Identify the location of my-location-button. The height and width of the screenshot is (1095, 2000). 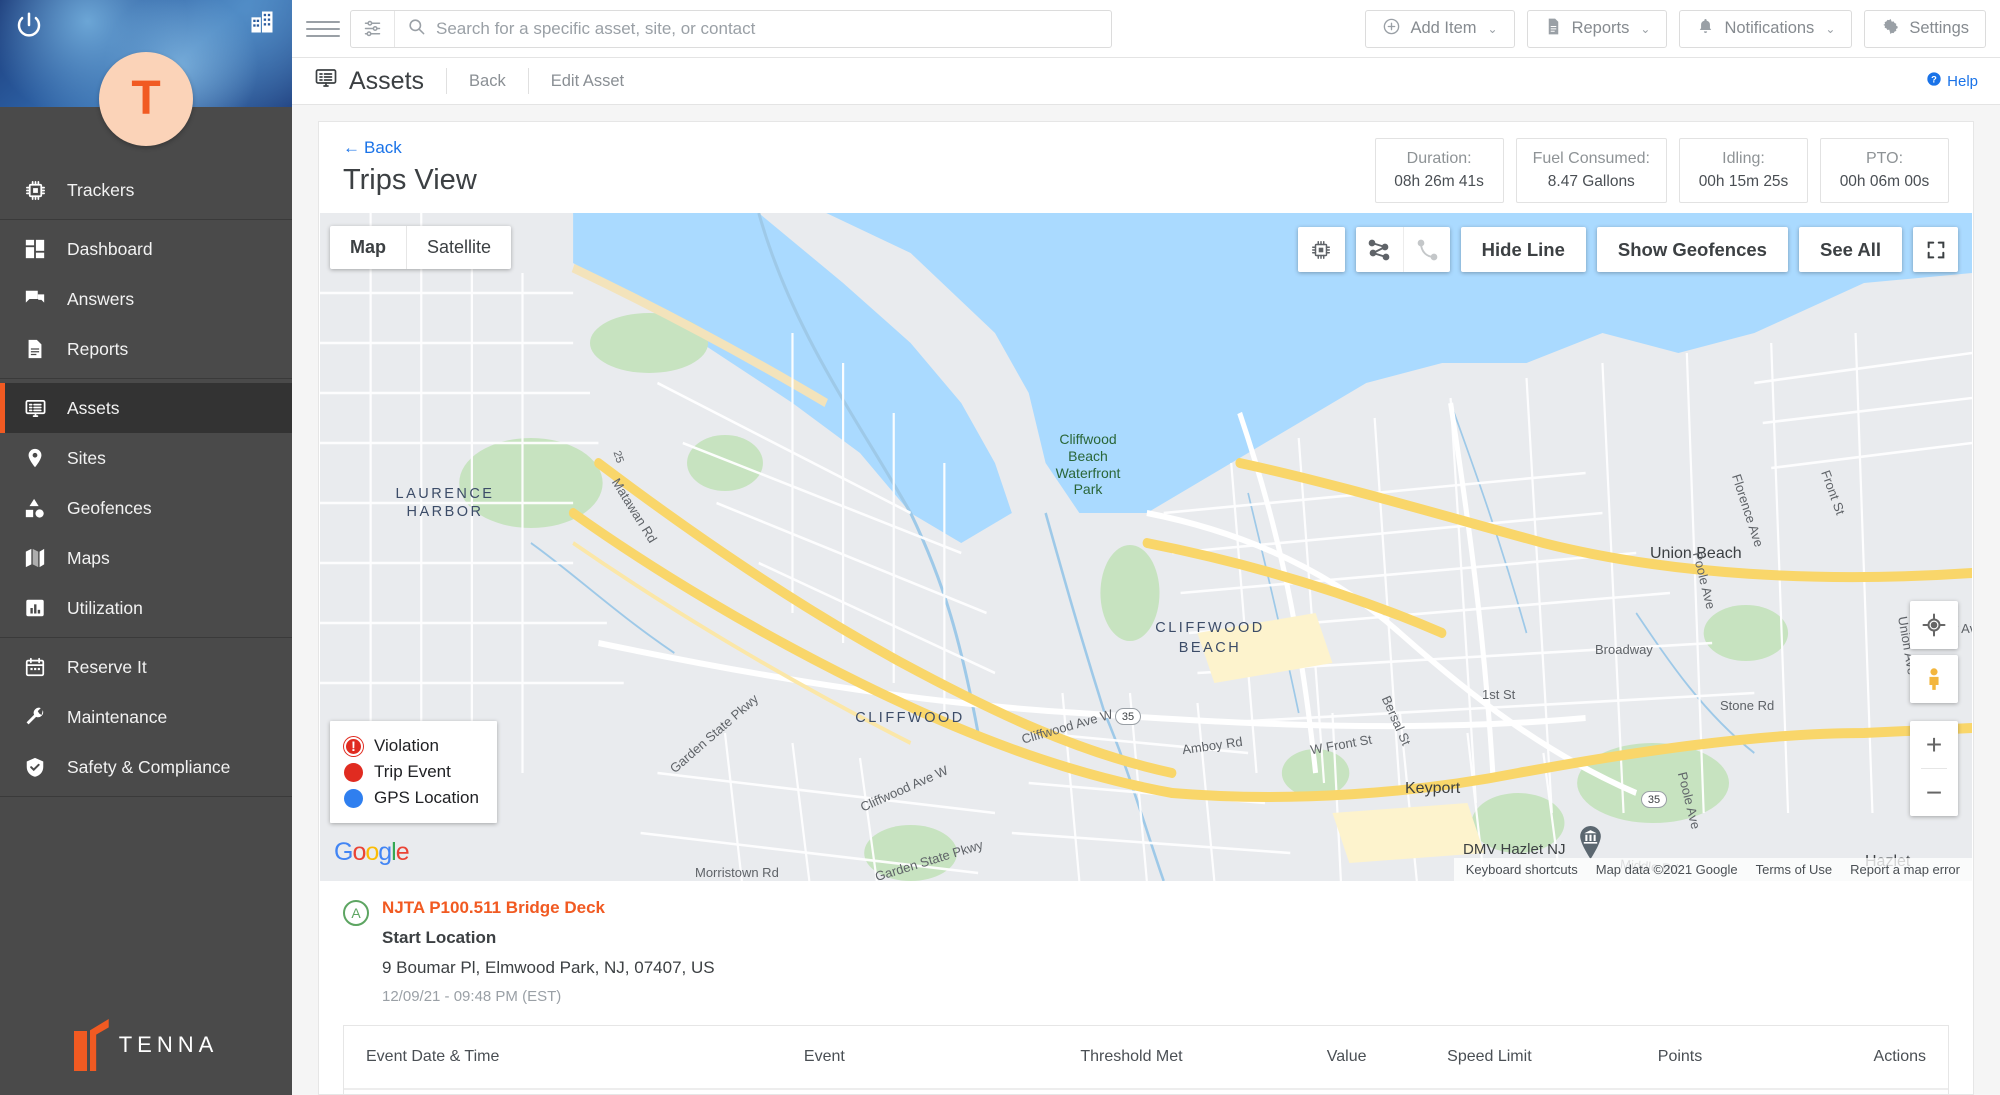
(1934, 625).